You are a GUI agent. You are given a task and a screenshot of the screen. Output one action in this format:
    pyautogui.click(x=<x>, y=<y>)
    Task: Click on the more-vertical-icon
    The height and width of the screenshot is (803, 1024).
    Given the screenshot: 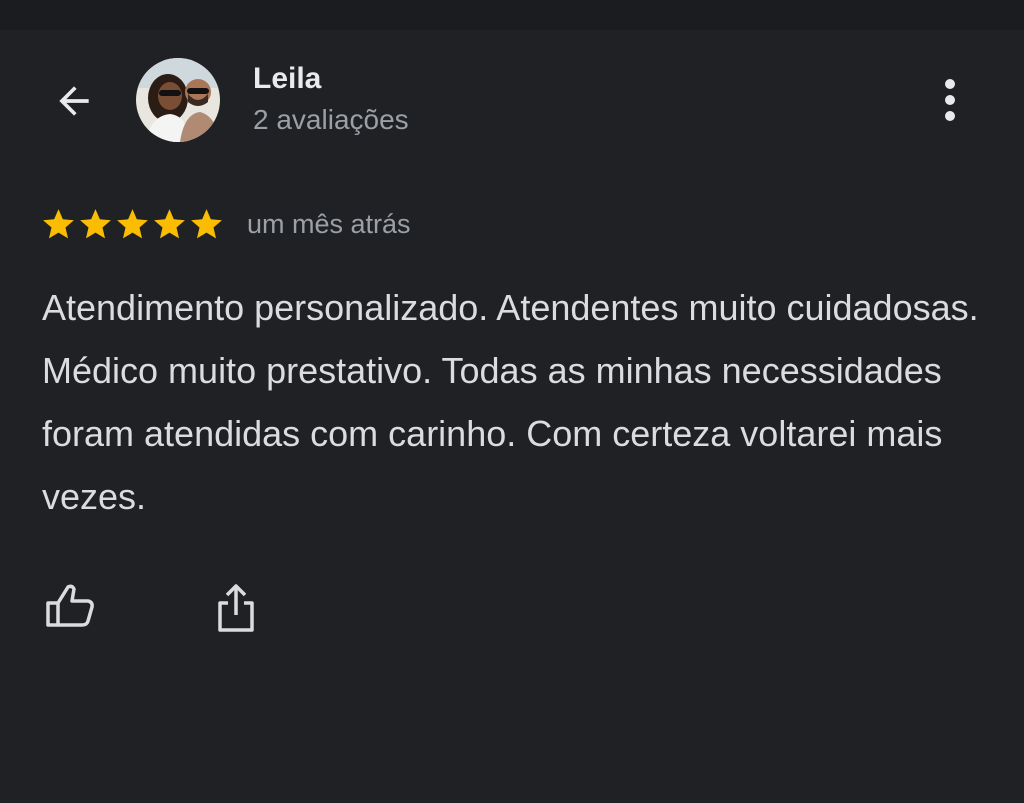 What is the action you would take?
    pyautogui.click(x=950, y=100)
    